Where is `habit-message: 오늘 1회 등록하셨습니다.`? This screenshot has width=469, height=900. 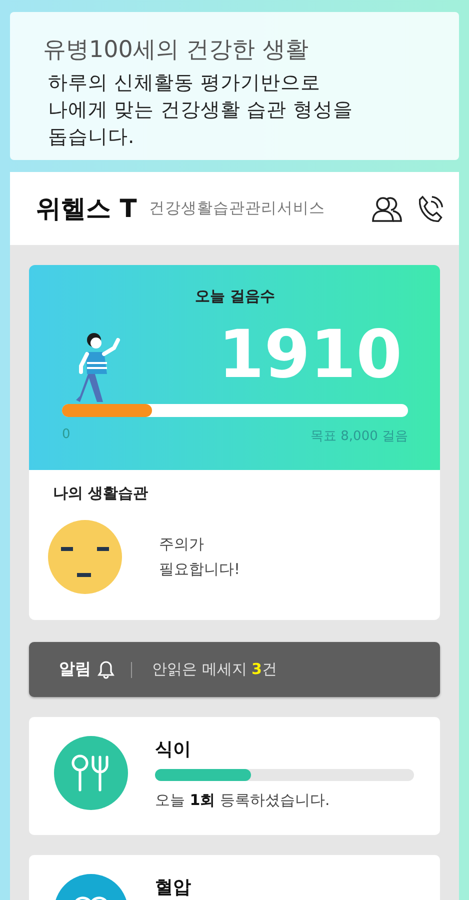
habit-message: 오늘 1회 등록하셨습니다. is located at coordinates (243, 800).